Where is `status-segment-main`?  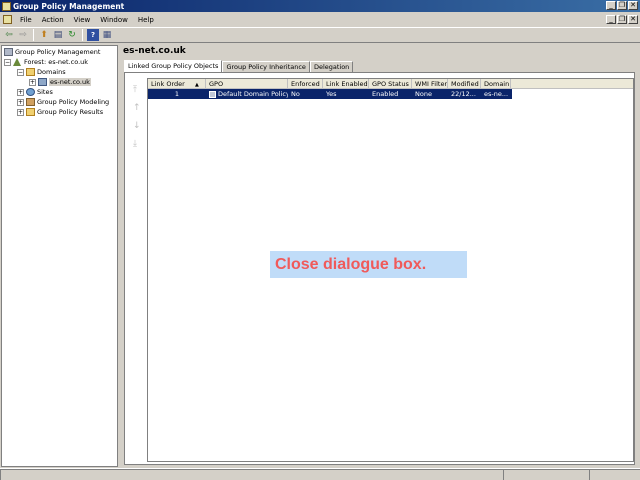
status-segment-main is located at coordinates (251, 474).